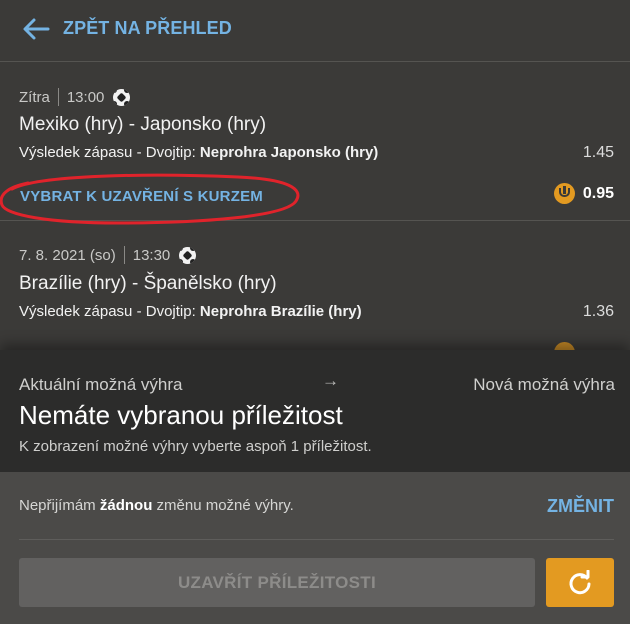 The image size is (630, 624). I want to click on accept-bold: žádnou, so click(126, 505).